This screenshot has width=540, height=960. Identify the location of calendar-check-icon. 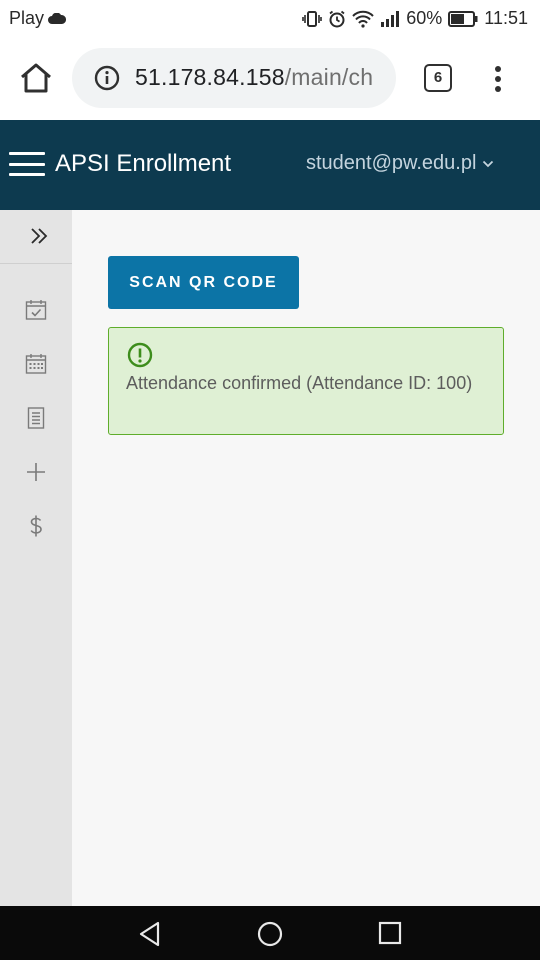
(36, 310).